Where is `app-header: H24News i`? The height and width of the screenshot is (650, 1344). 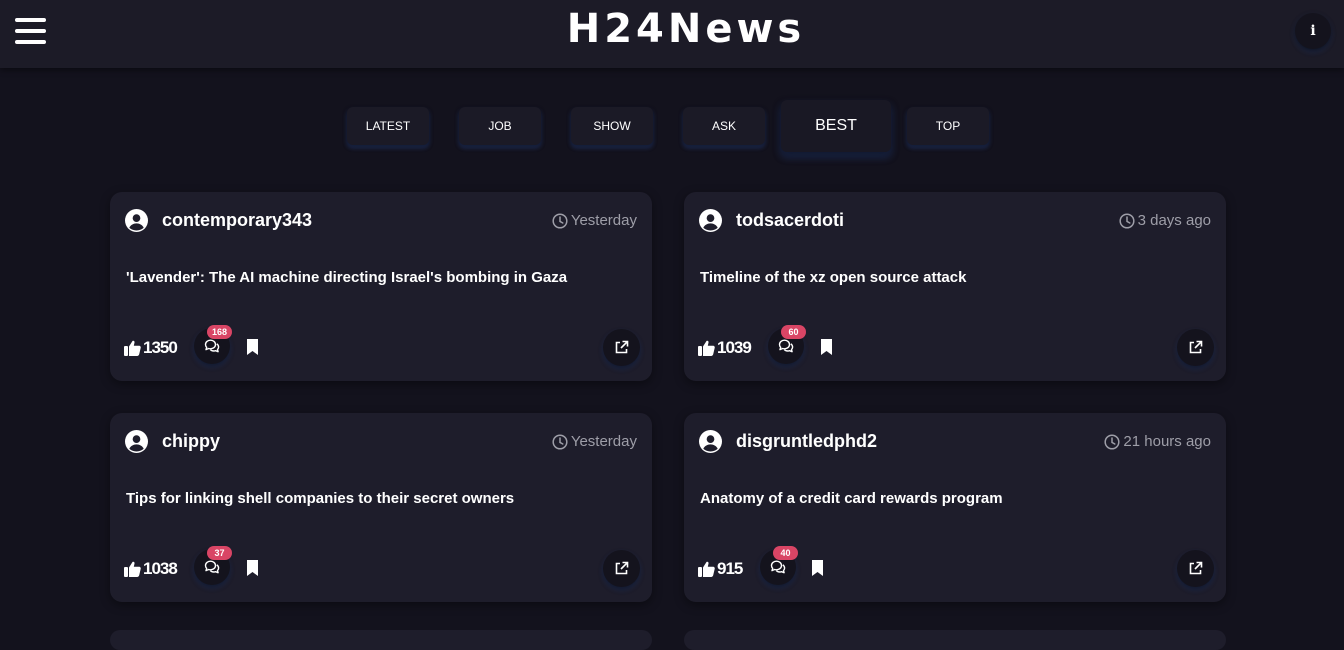 app-header: H24News i is located at coordinates (672, 34).